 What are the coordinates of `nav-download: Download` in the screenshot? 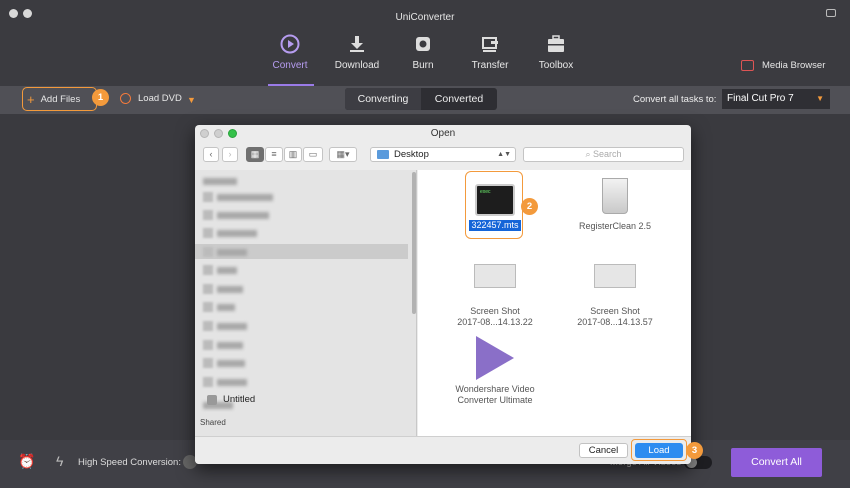 It's located at (357, 52).